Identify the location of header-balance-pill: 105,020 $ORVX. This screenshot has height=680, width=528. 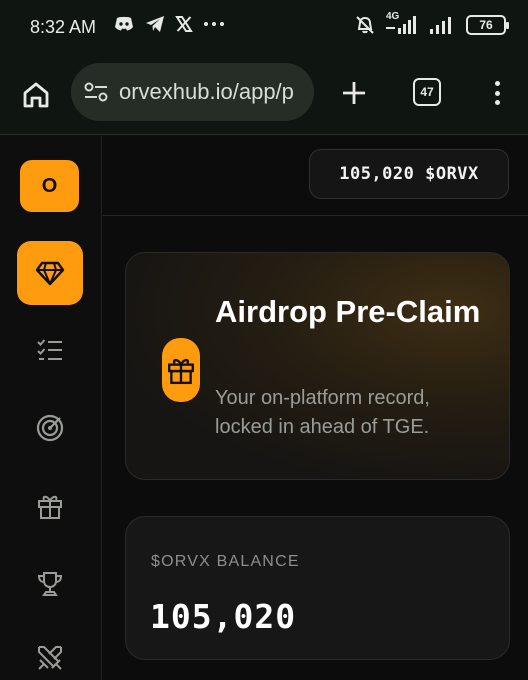
(409, 174).